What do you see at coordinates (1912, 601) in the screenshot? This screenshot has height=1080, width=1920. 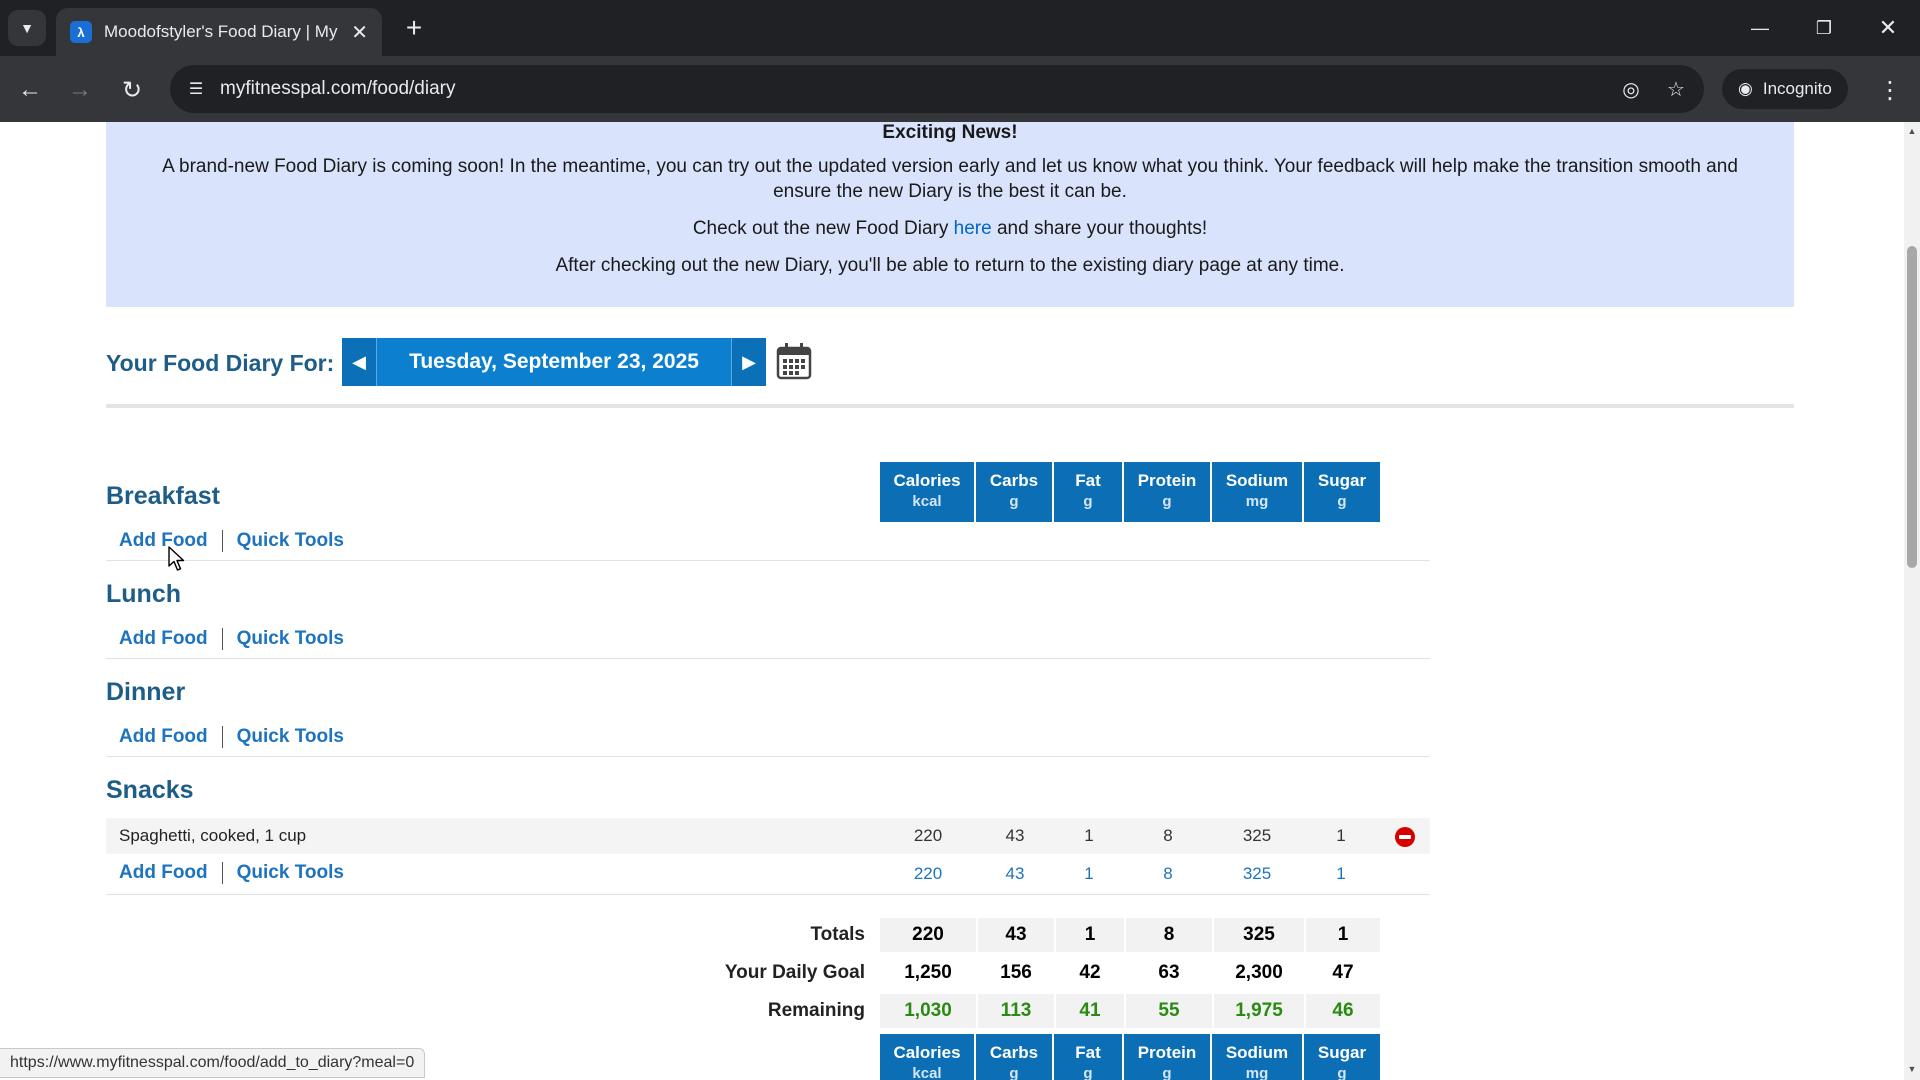 I see `page-scrollbar: ▲ ▼` at bounding box center [1912, 601].